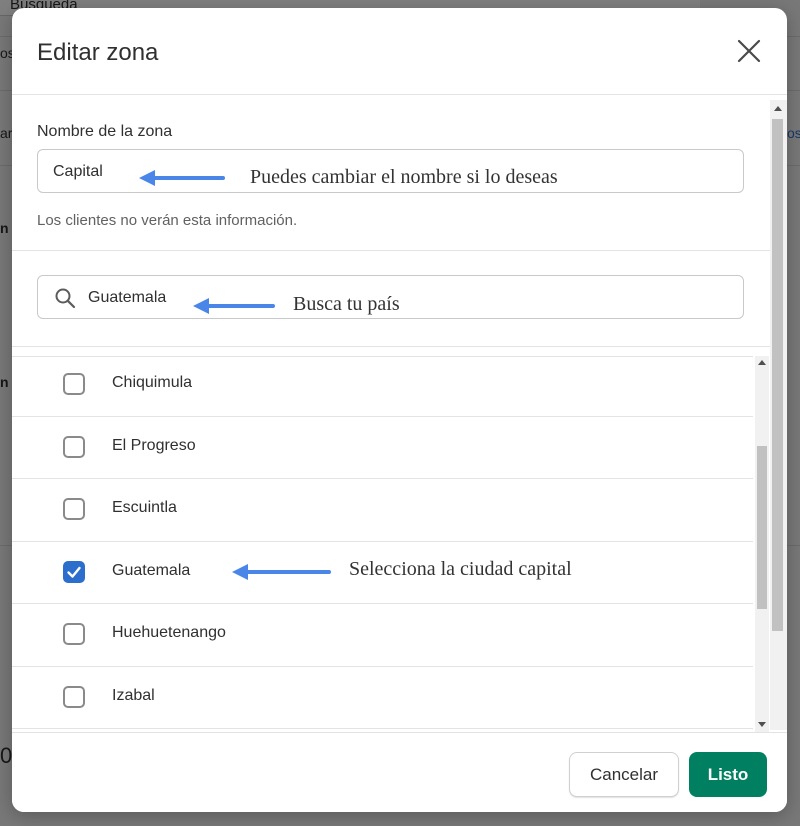 The image size is (800, 826). Describe the element at coordinates (382, 510) in the screenshot. I see `list-item: Escuintla` at that location.